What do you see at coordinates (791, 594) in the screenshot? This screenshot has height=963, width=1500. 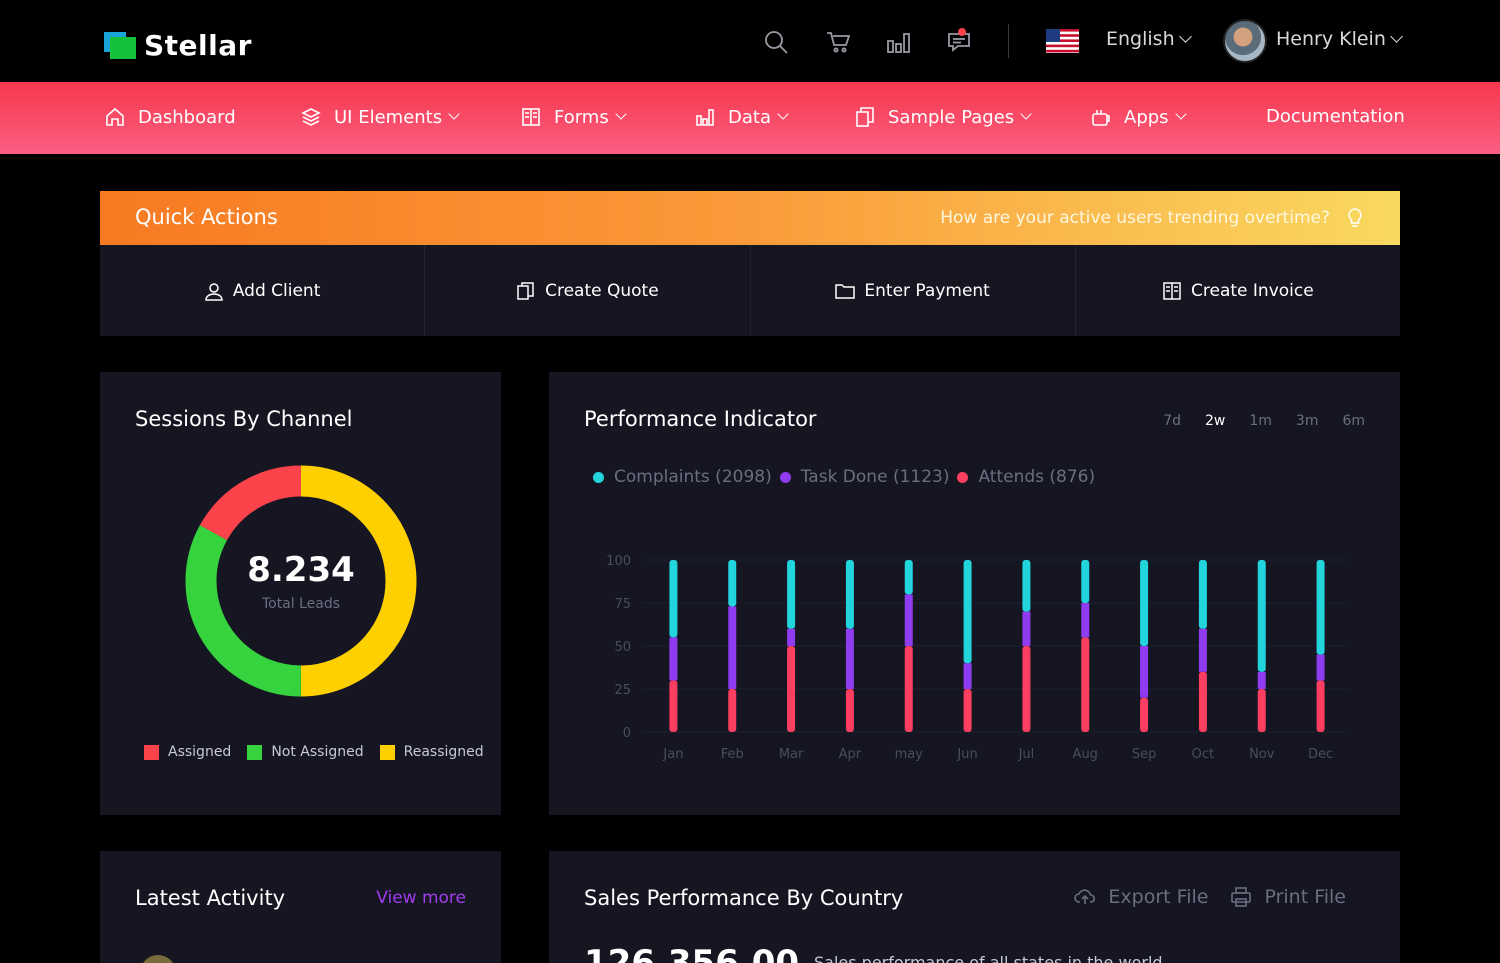 I see `bar-segment-complaints-mar` at bounding box center [791, 594].